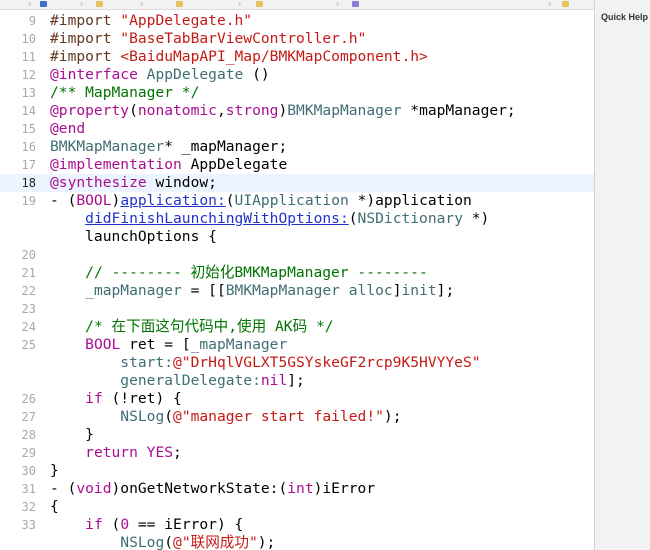 This screenshot has width=650, height=550. What do you see at coordinates (151, 21) in the screenshot?
I see `code-text: #import "AppDelegate.h"` at bounding box center [151, 21].